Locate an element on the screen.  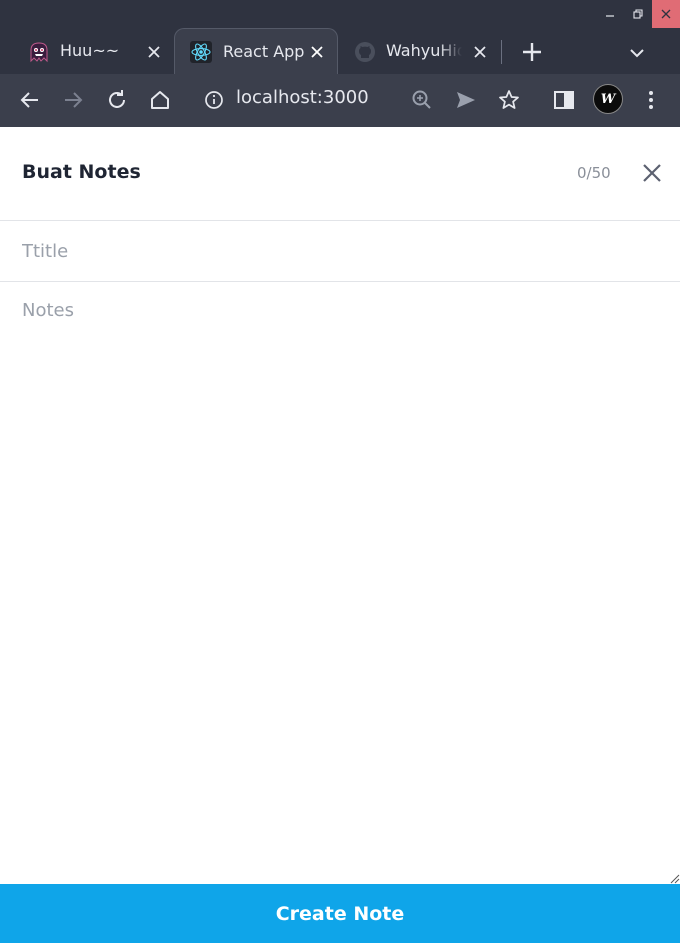
browser-toolbar: localhost:3000 W is located at coordinates (340, 100).